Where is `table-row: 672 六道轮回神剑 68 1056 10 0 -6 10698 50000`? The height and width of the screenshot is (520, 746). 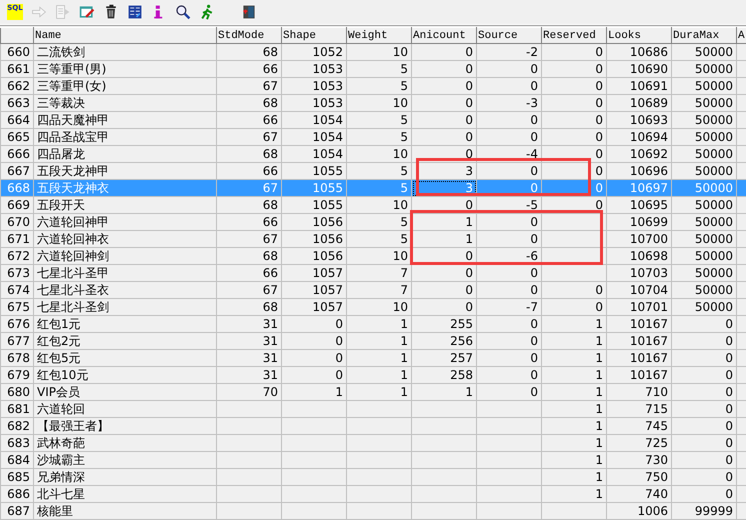 table-row: 672 六道轮回神剑 68 1056 10 0 -6 10698 50000 is located at coordinates (373, 256).